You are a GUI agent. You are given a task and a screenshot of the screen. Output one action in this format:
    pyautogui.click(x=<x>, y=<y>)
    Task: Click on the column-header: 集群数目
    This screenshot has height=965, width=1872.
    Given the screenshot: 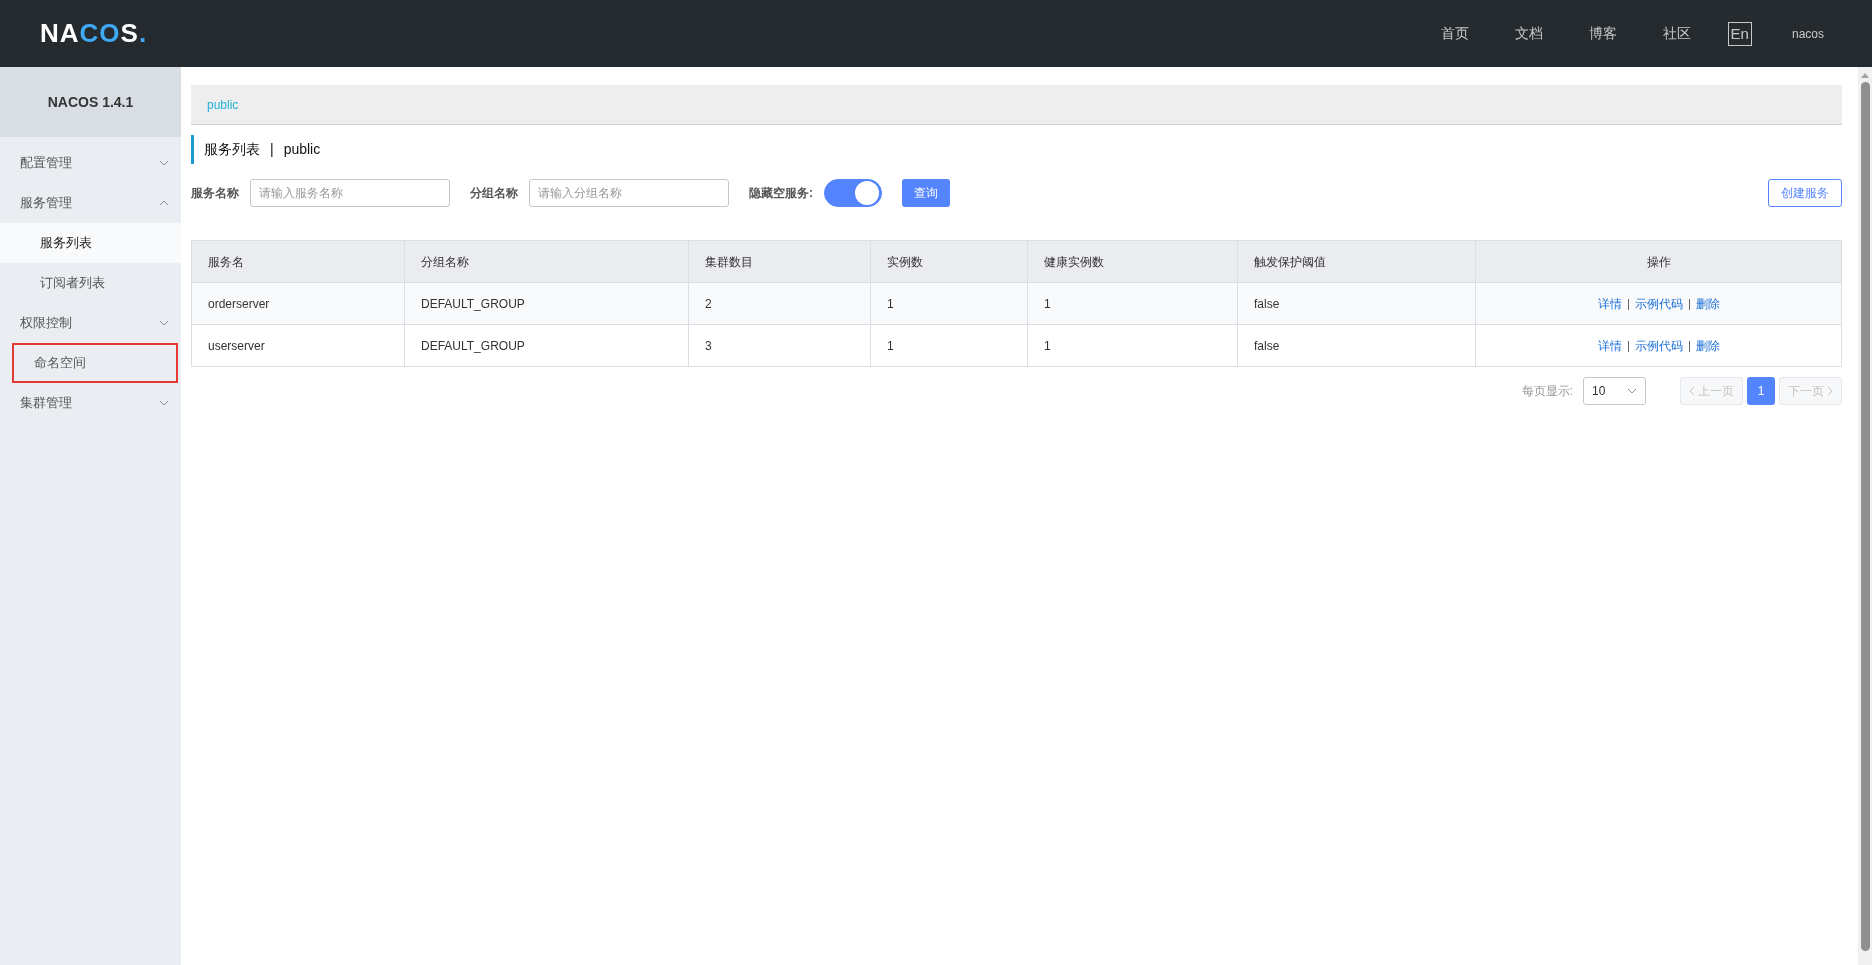 What is the action you would take?
    pyautogui.click(x=779, y=261)
    